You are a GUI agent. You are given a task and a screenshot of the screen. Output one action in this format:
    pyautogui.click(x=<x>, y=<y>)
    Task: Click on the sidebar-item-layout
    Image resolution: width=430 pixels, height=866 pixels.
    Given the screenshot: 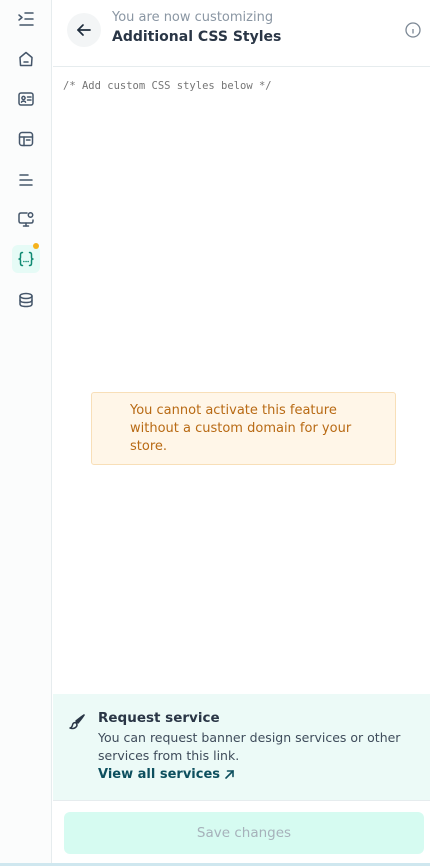 What is the action you would take?
    pyautogui.click(x=26, y=139)
    